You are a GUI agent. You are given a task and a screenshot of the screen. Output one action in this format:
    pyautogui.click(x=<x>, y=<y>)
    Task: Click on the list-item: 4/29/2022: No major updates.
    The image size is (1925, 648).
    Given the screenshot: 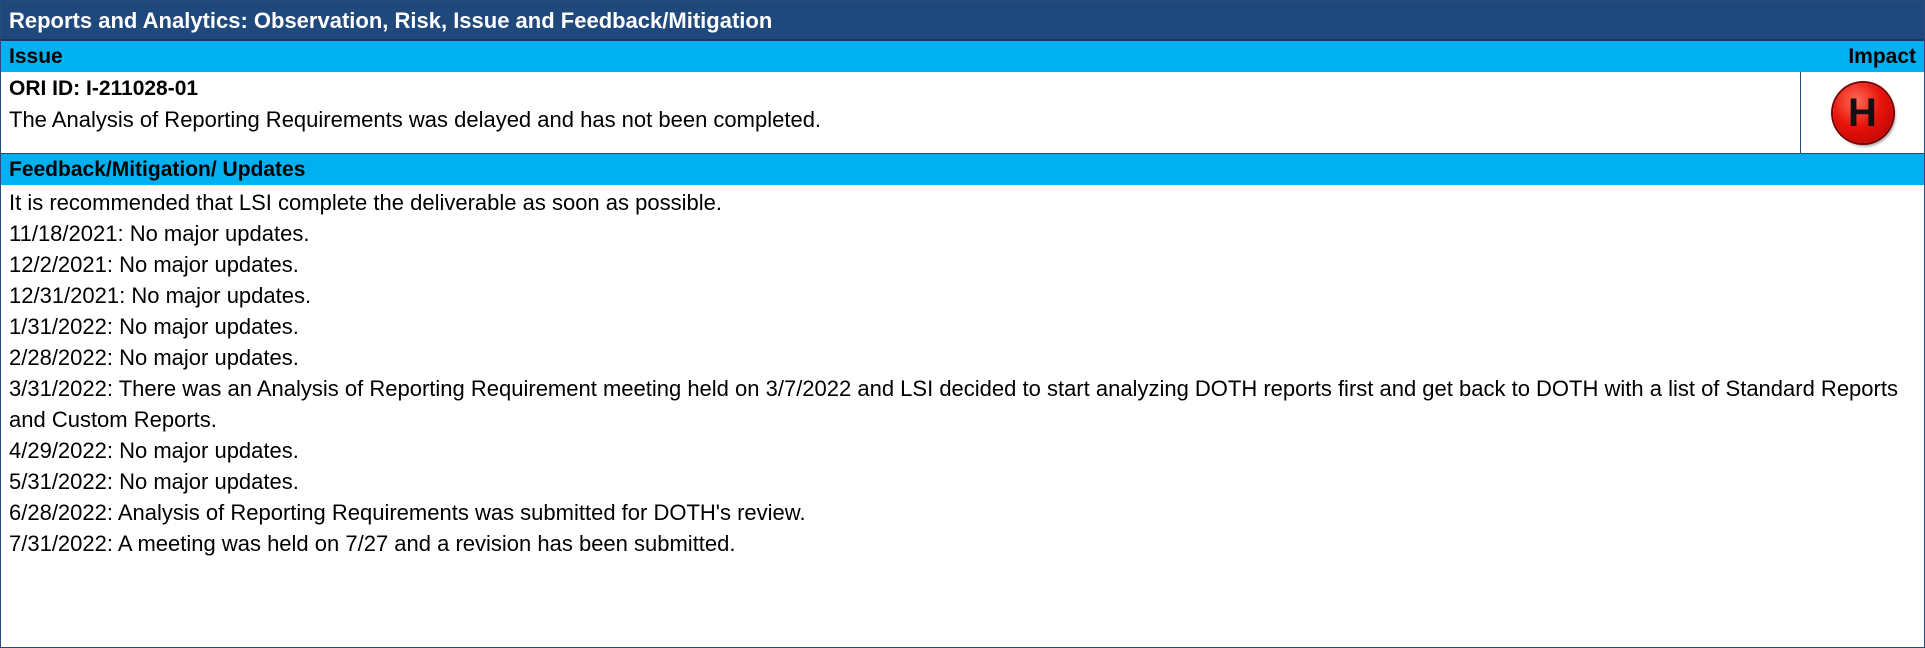 What is the action you would take?
    pyautogui.click(x=154, y=450)
    